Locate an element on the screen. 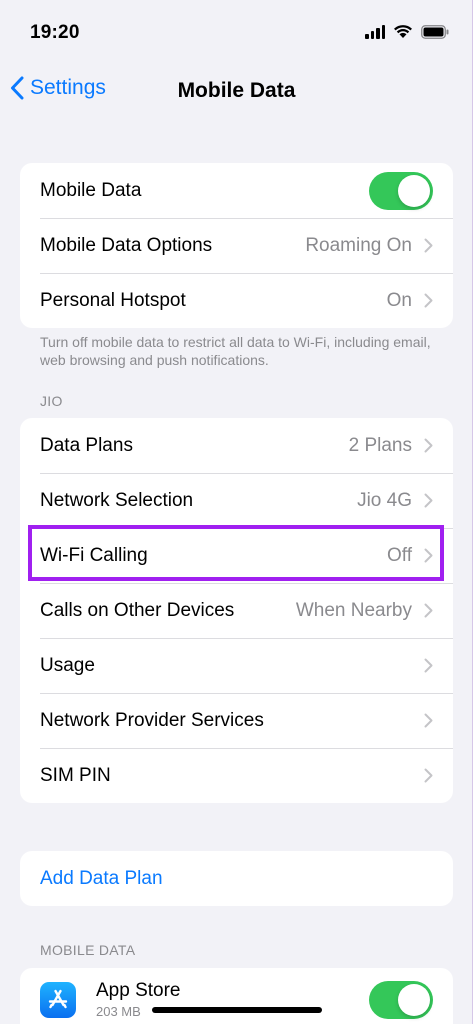  apps-group: App Store 203 MB is located at coordinates (236, 996).